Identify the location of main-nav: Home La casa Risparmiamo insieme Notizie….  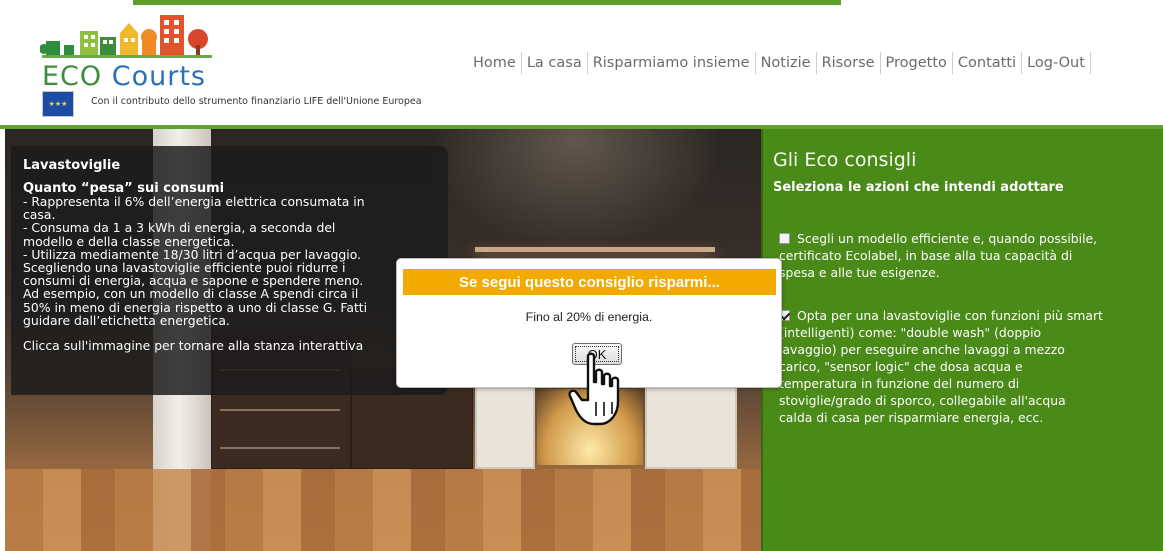
(779, 63).